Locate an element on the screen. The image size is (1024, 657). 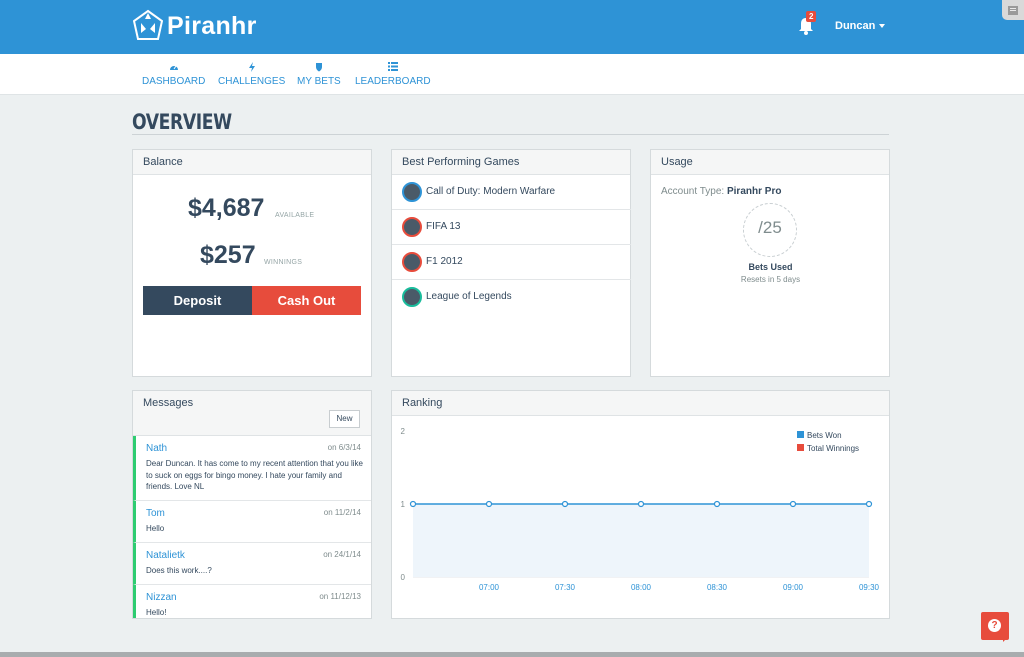
message-sender: Nizzan is located at coordinates (161, 597).